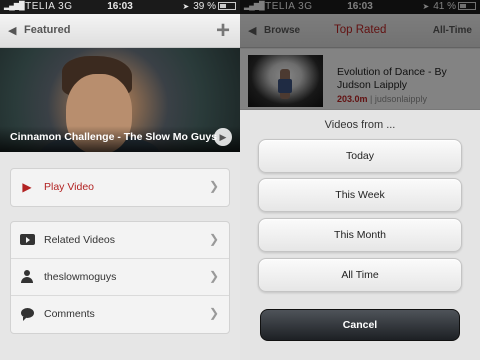 The image size is (480, 360). I want to click on option-this-week-button: This Week, so click(360, 195).